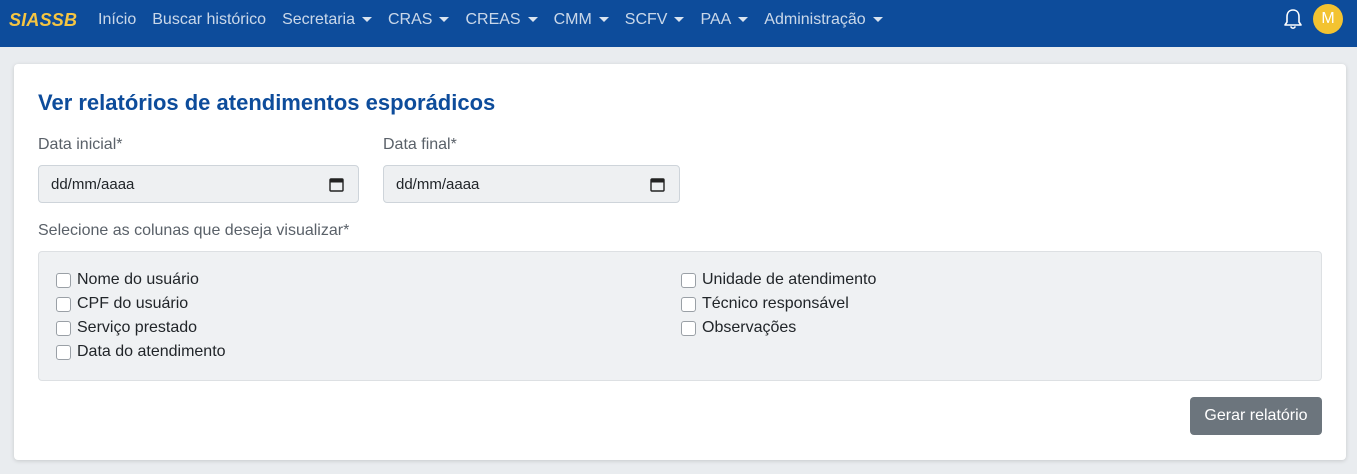  I want to click on nav-item-creas: CREAS, so click(501, 20).